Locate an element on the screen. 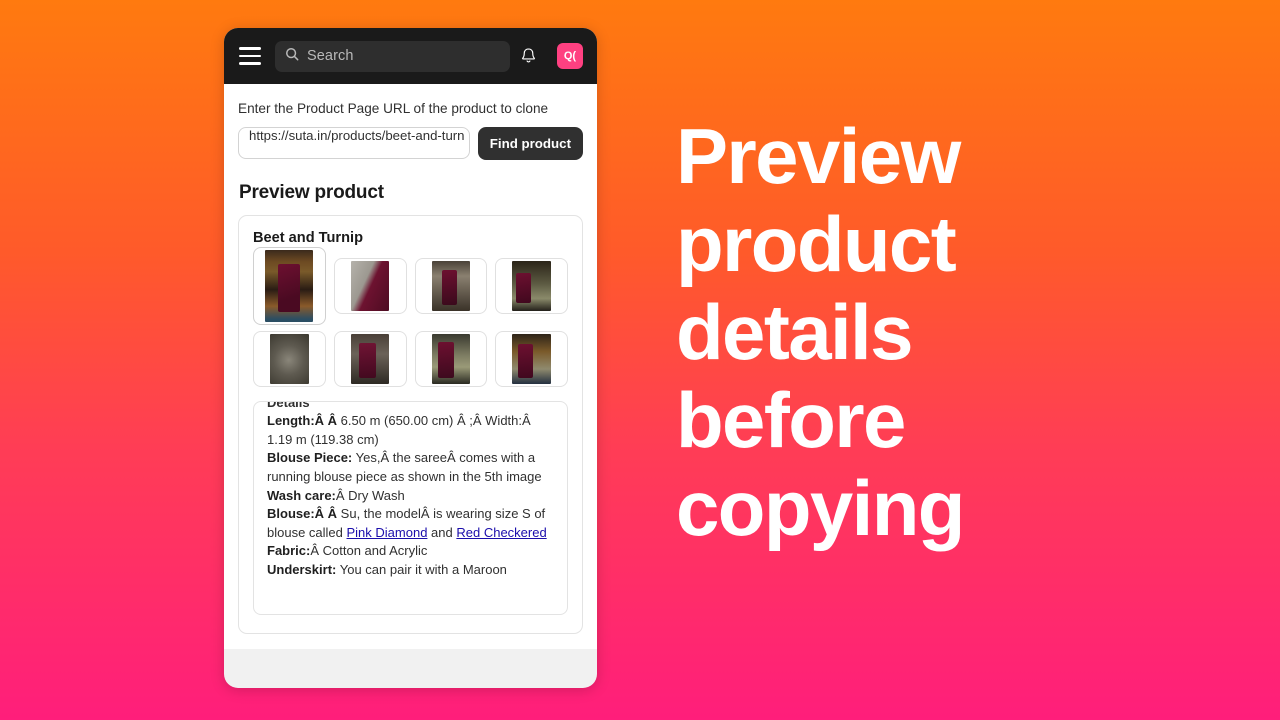  product-url-input: https://suta.in/products/beet-and-turn is located at coordinates (354, 143).